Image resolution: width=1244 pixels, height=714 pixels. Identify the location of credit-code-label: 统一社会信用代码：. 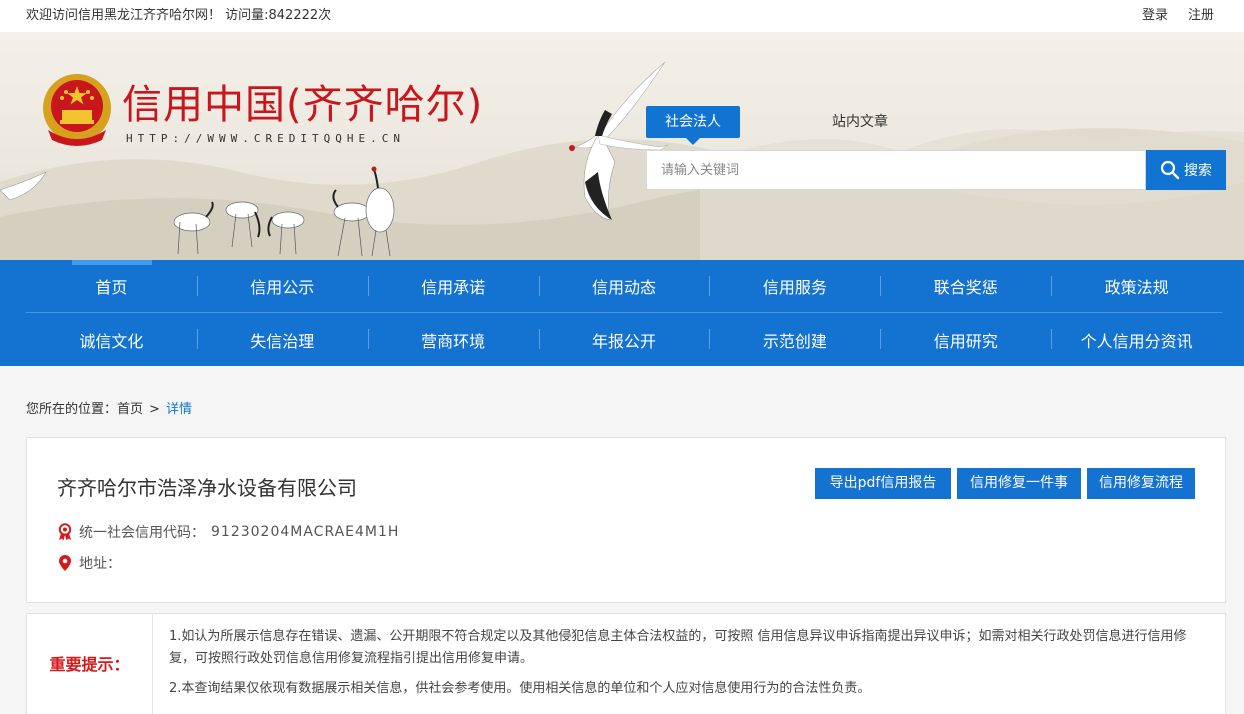
(142, 533).